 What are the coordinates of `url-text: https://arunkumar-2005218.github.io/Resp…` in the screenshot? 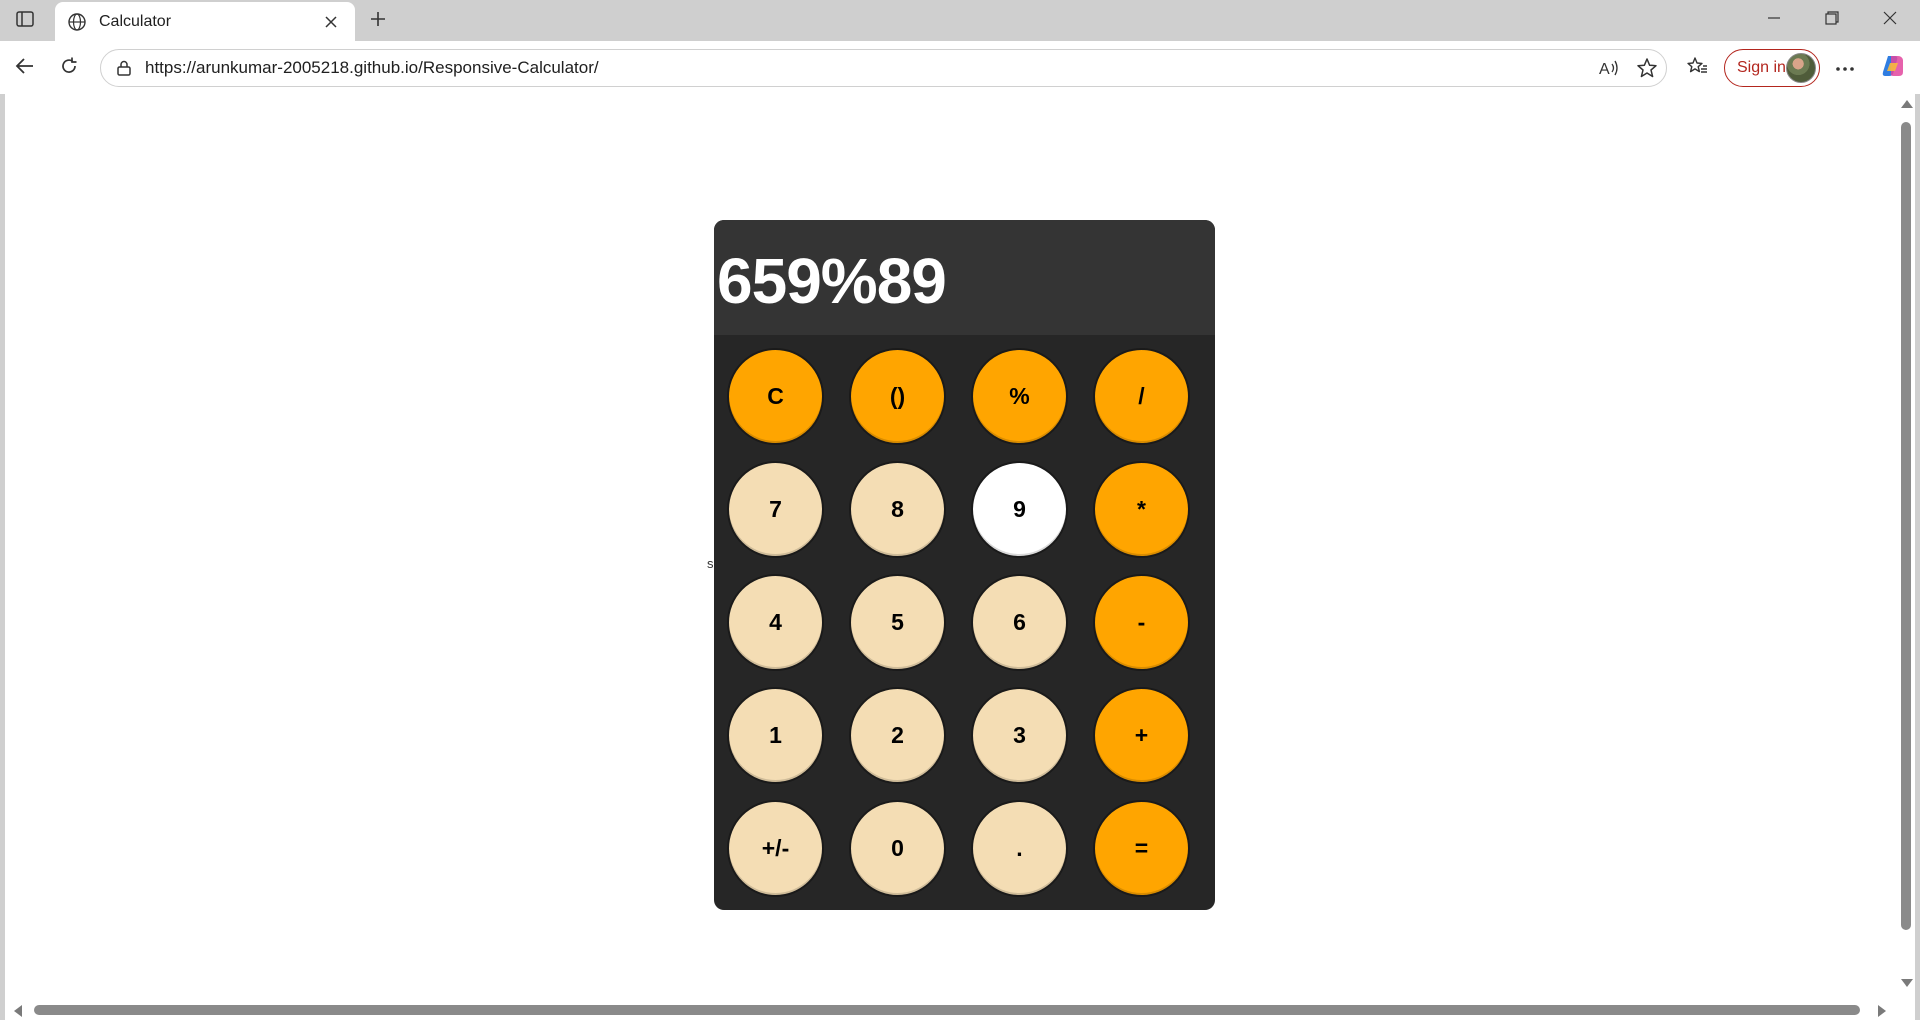 It's located at (867, 68).